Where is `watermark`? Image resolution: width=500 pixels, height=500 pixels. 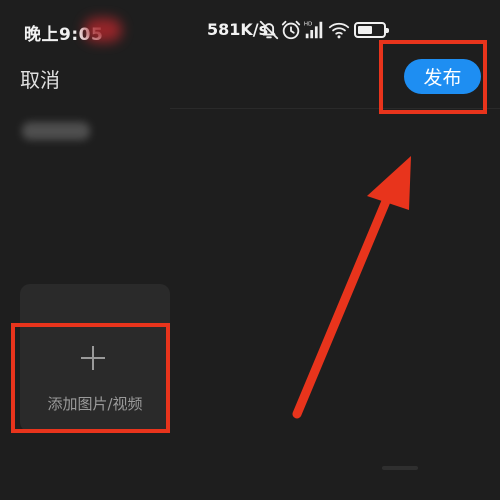
watermark is located at coordinates (400, 468).